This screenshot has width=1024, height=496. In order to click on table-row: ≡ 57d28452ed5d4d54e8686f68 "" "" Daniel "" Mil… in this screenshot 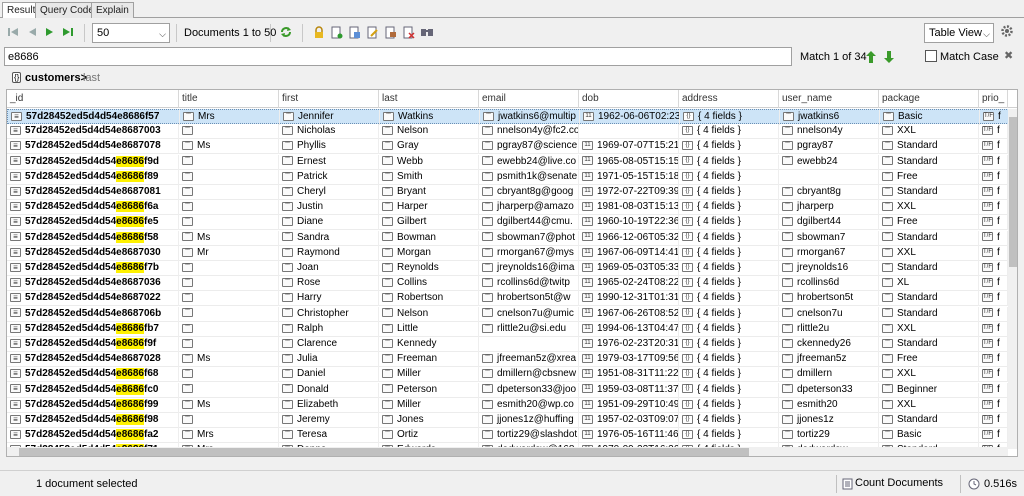, I will do `click(512, 375)`.